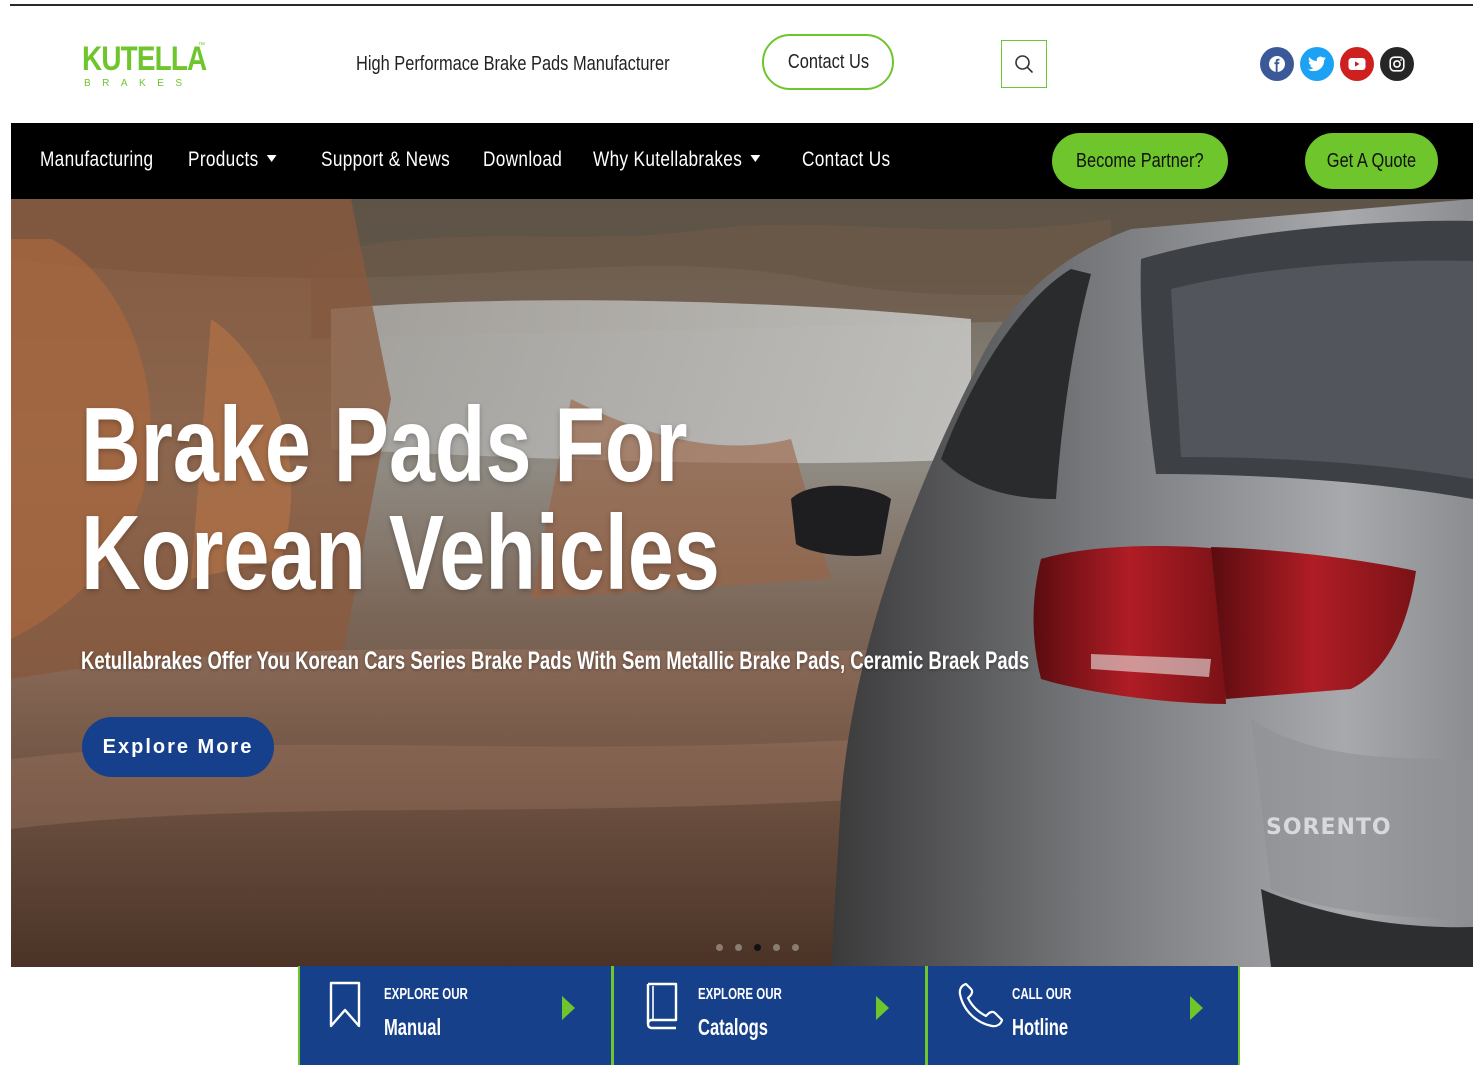 This screenshot has height=1065, width=1473. I want to click on explore-more-label: Explore More, so click(178, 746).